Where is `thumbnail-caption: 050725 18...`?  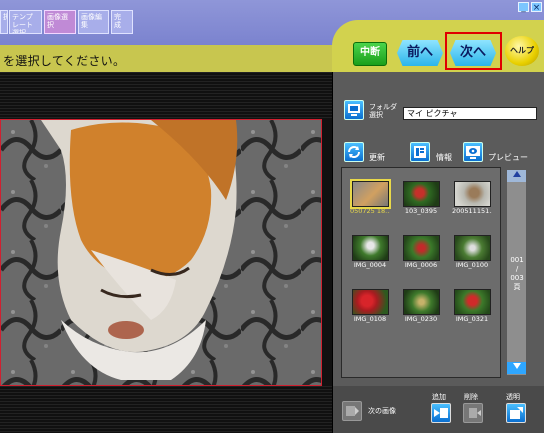 thumbnail-caption: 050725 18... is located at coordinates (370, 211).